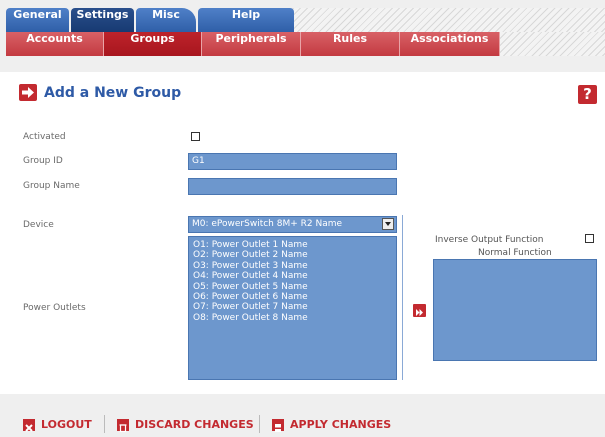 The height and width of the screenshot is (437, 605). I want to click on apply-changes-label: APPLY CHANGES, so click(341, 424).